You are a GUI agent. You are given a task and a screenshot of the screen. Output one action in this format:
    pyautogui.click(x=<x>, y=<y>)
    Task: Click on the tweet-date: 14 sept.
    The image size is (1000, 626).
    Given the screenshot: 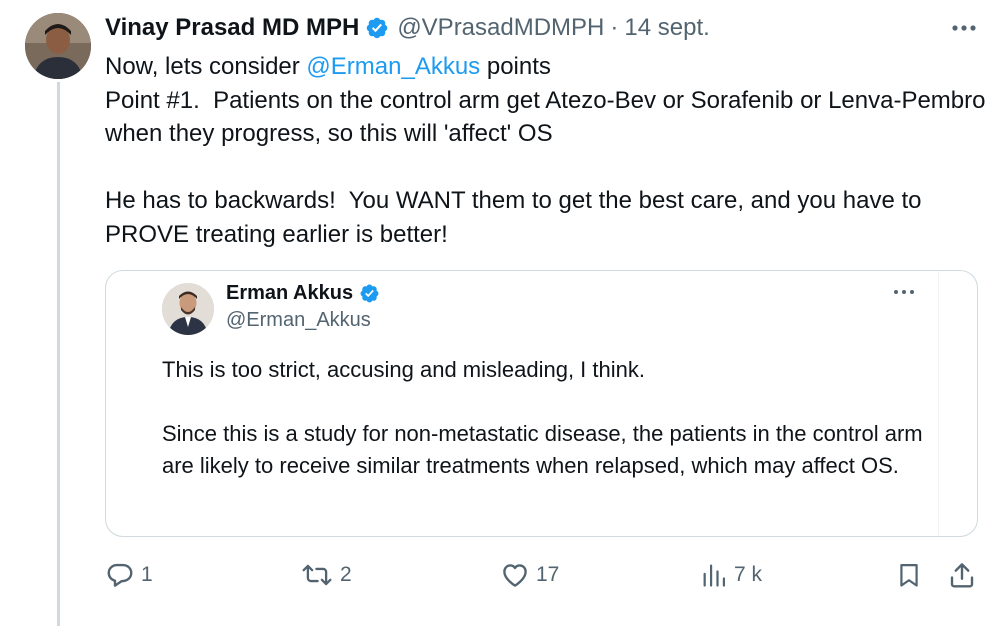 What is the action you would take?
    pyautogui.click(x=666, y=28)
    